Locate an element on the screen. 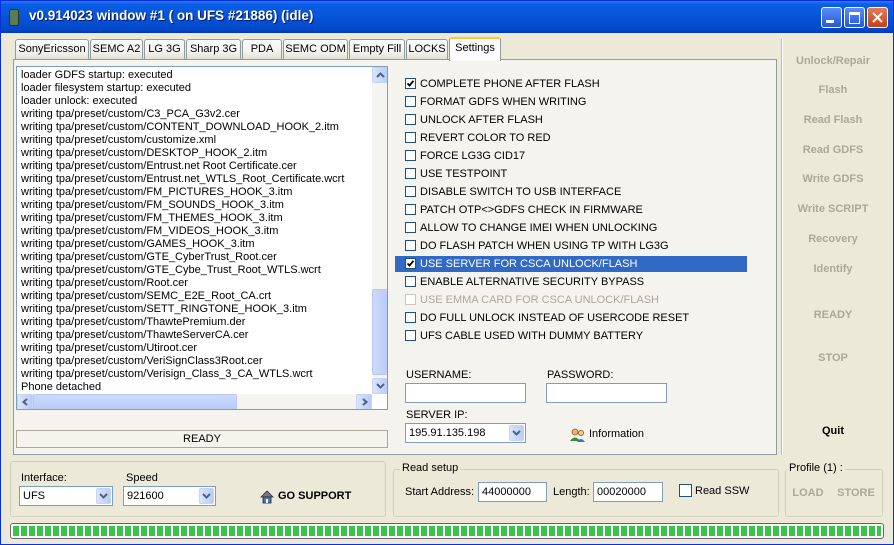  speed-dropdown-button is located at coordinates (206, 496).